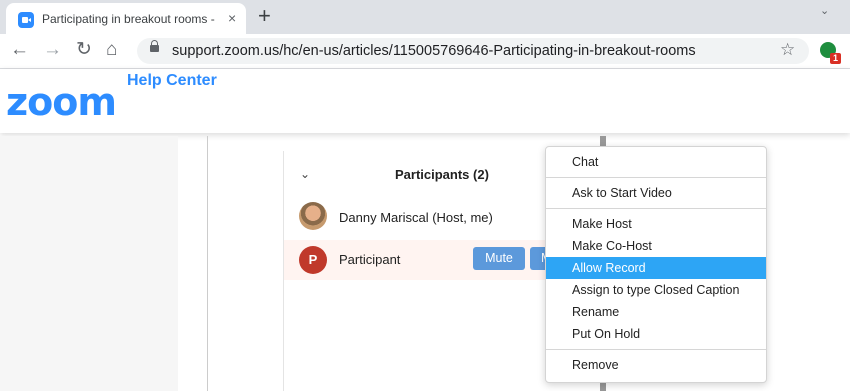 The width and height of the screenshot is (850, 391). I want to click on zoom-favicon-icon, so click(26, 20).